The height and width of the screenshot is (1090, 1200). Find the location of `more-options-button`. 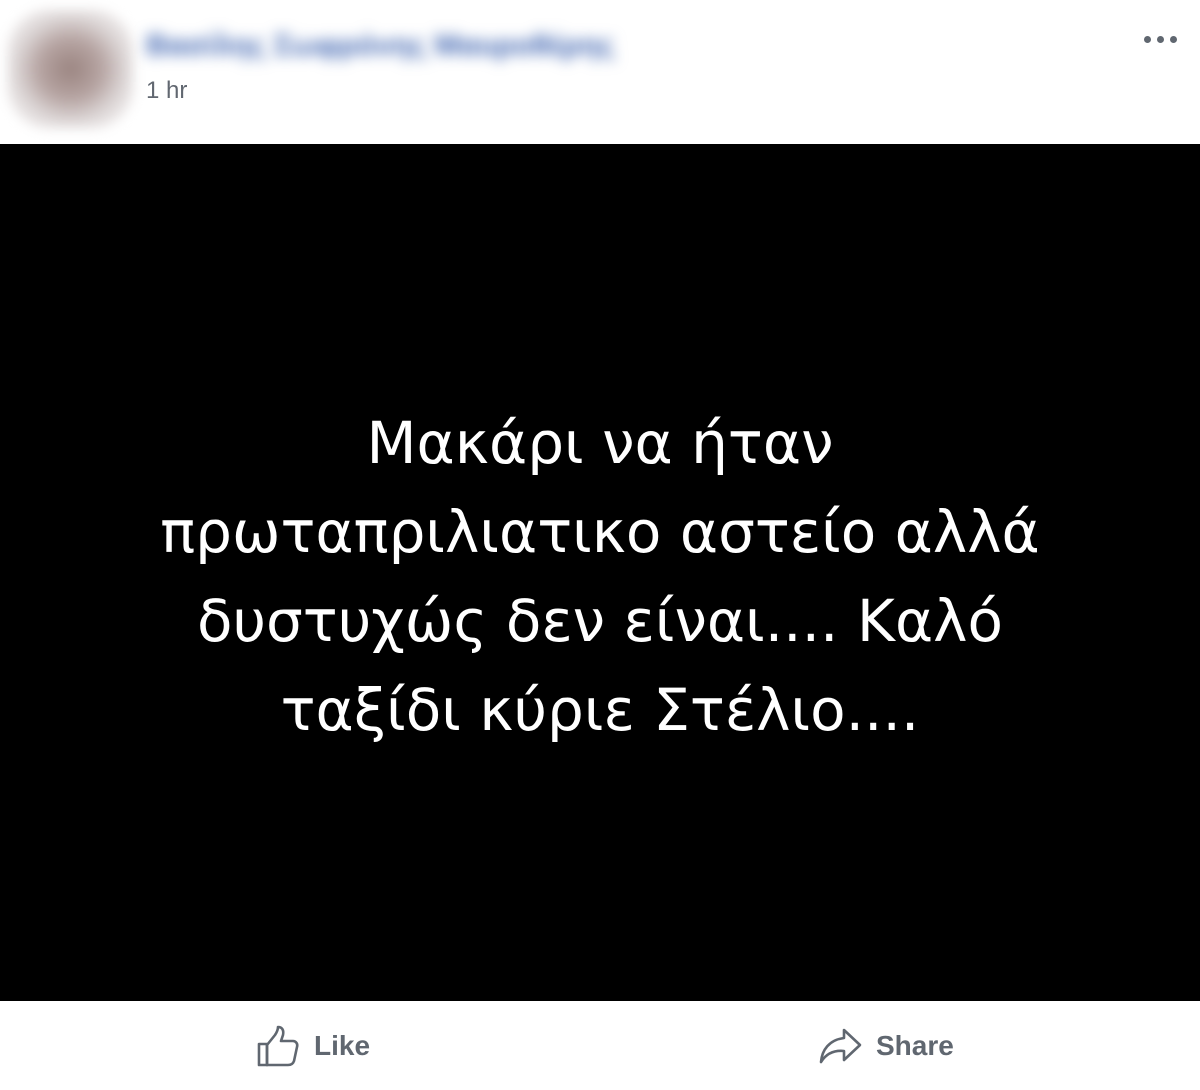

more-options-button is located at coordinates (1161, 39).